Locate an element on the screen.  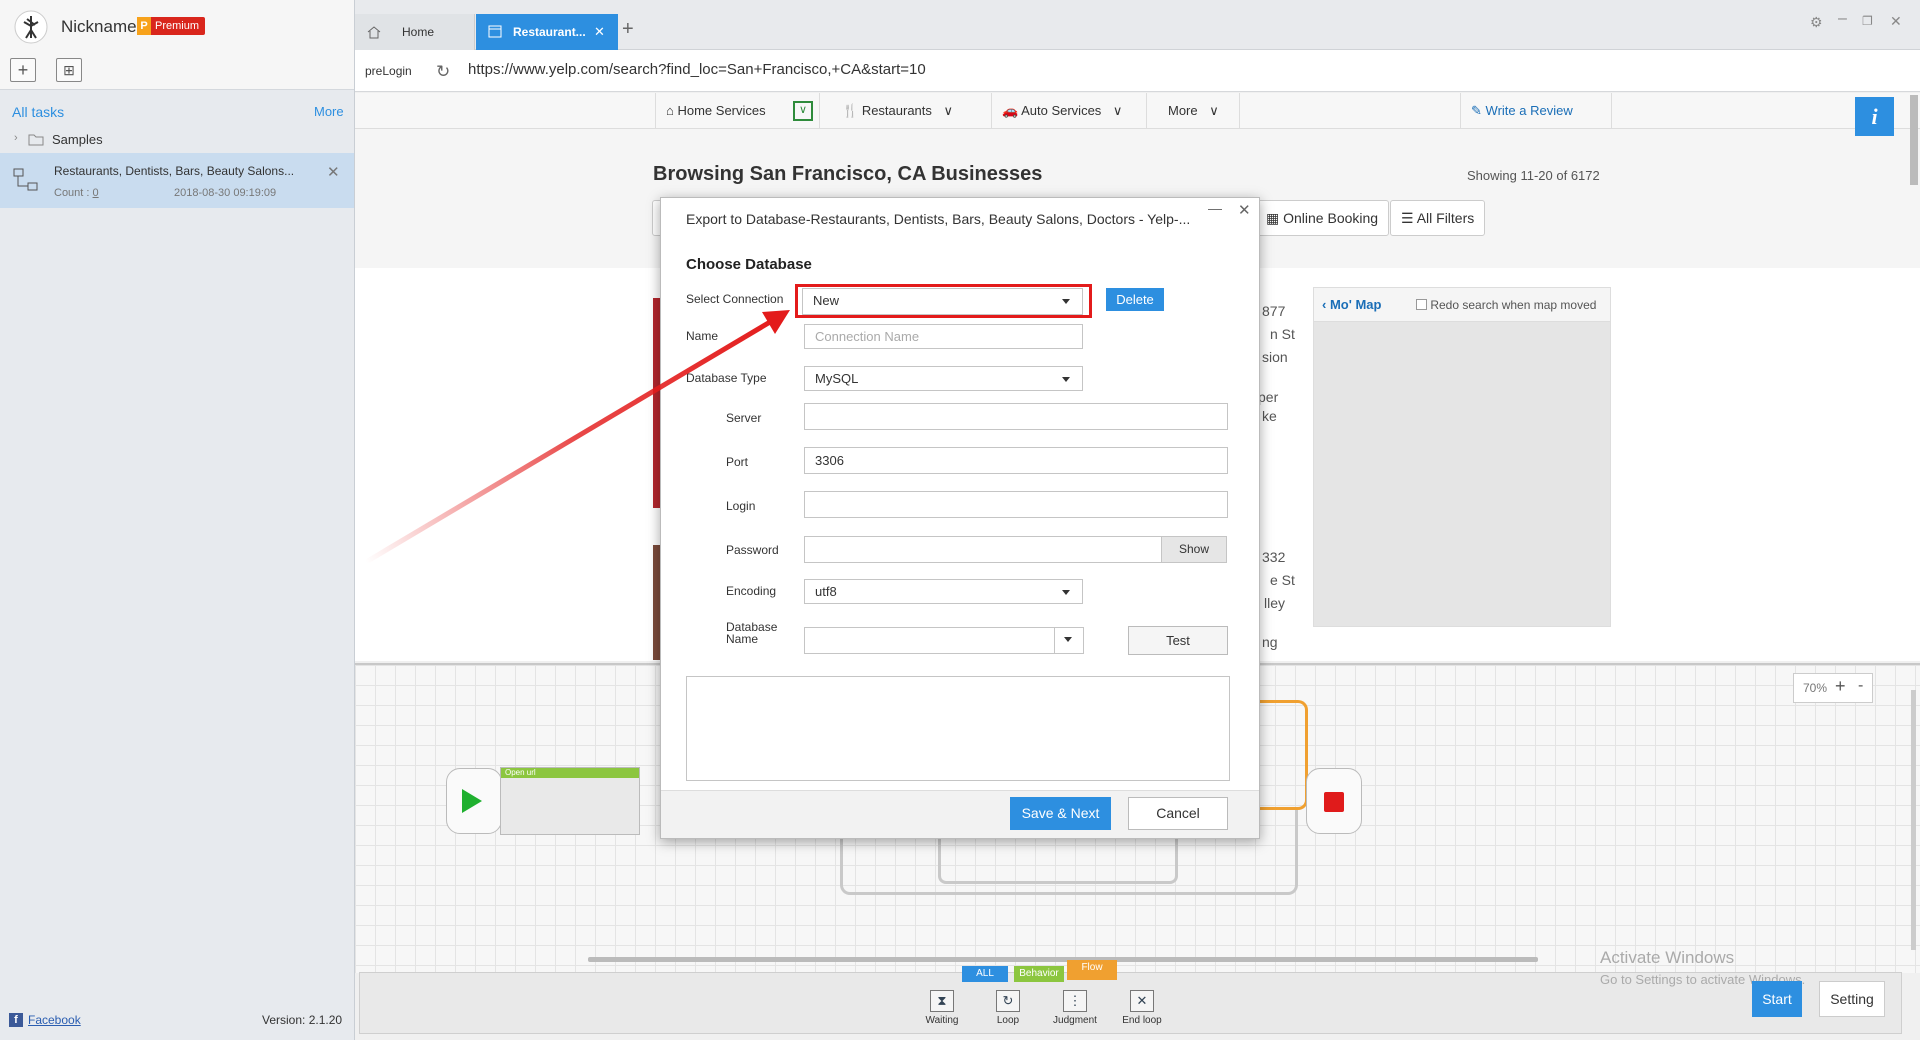
chevron-down-icon: ∨ is located at coordinates (803, 111).